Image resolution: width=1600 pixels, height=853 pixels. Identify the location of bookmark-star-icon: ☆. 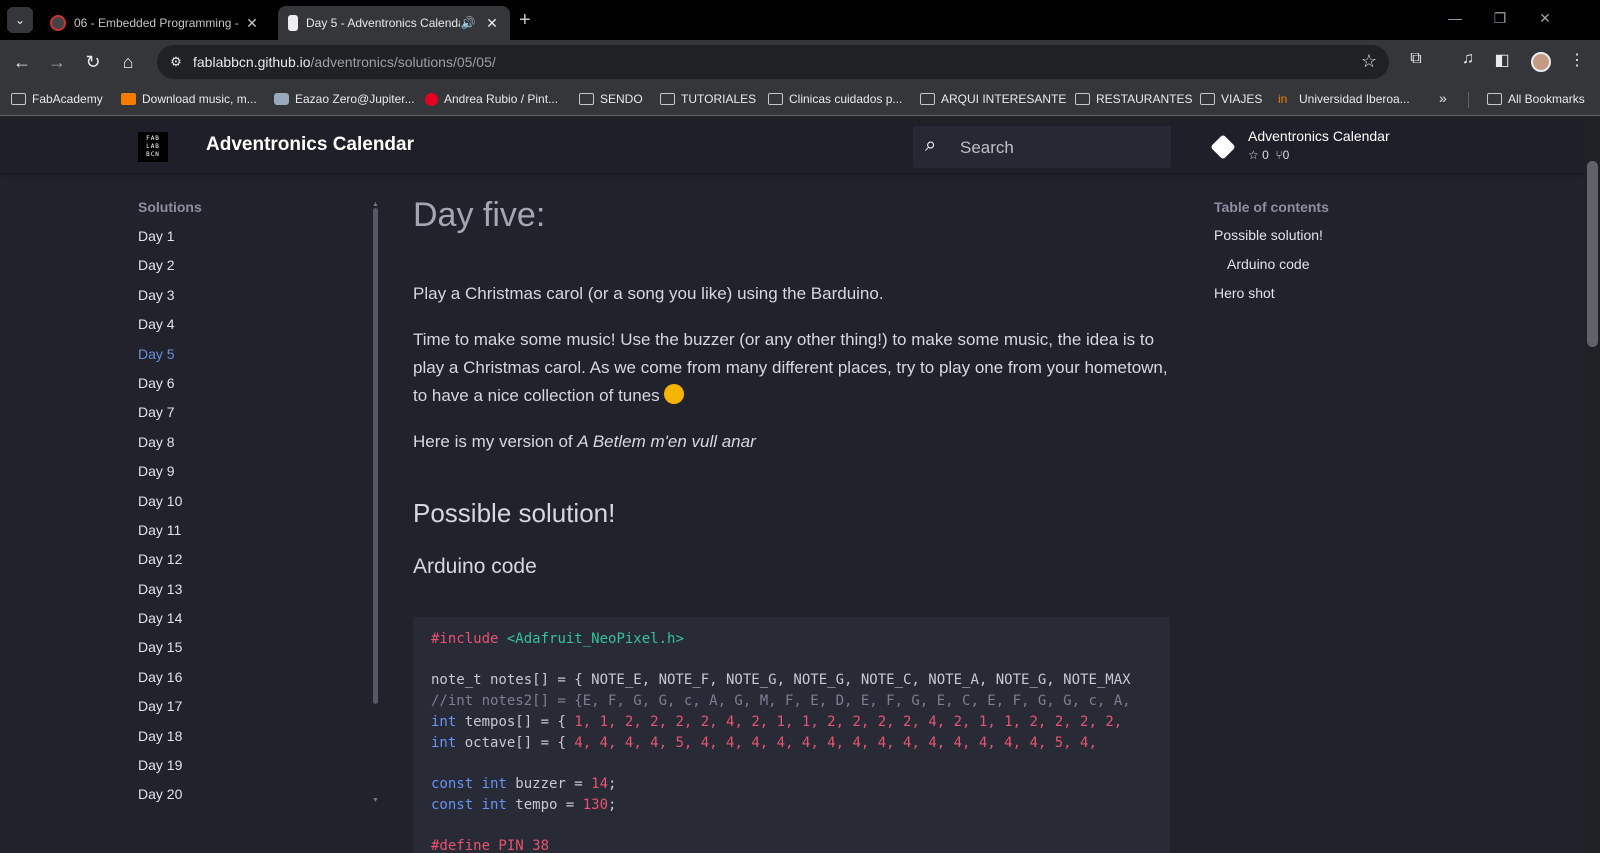
(1369, 61).